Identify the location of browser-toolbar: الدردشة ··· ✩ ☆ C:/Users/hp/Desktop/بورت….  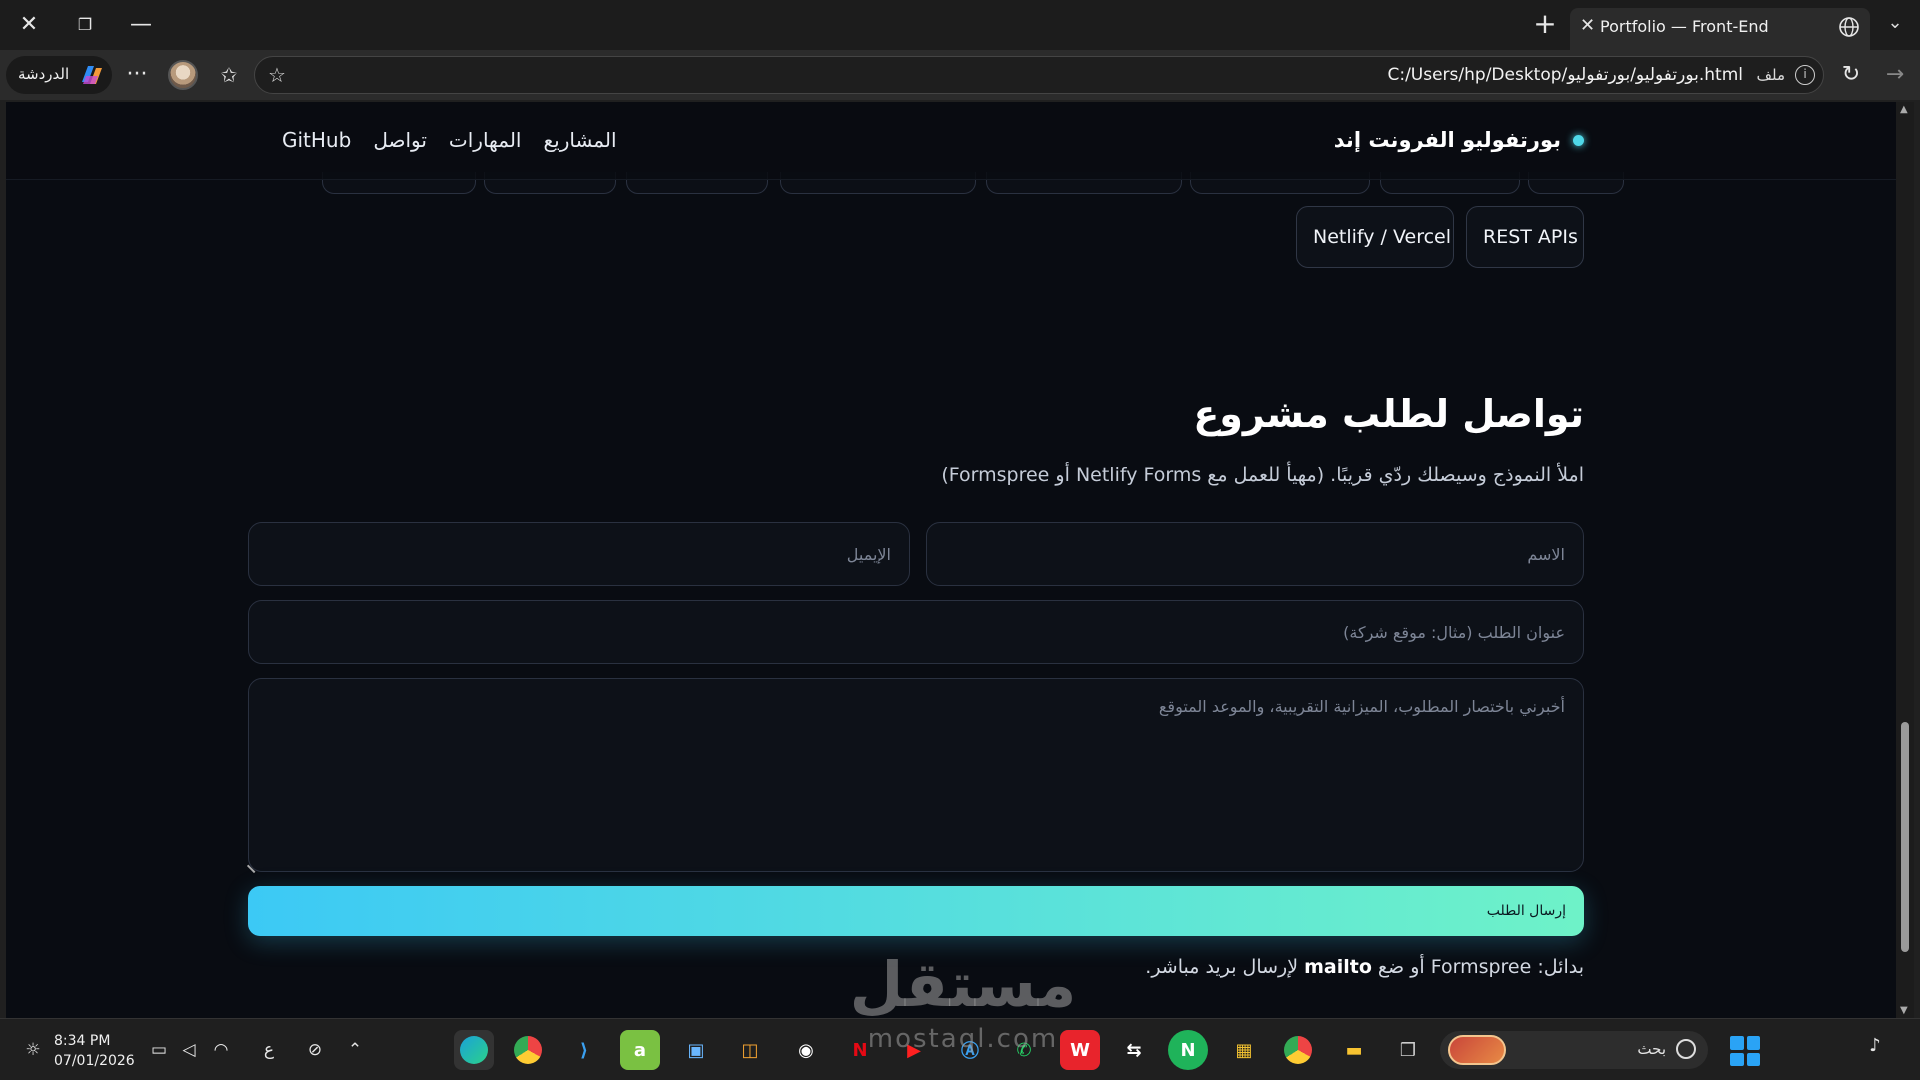
(960, 75).